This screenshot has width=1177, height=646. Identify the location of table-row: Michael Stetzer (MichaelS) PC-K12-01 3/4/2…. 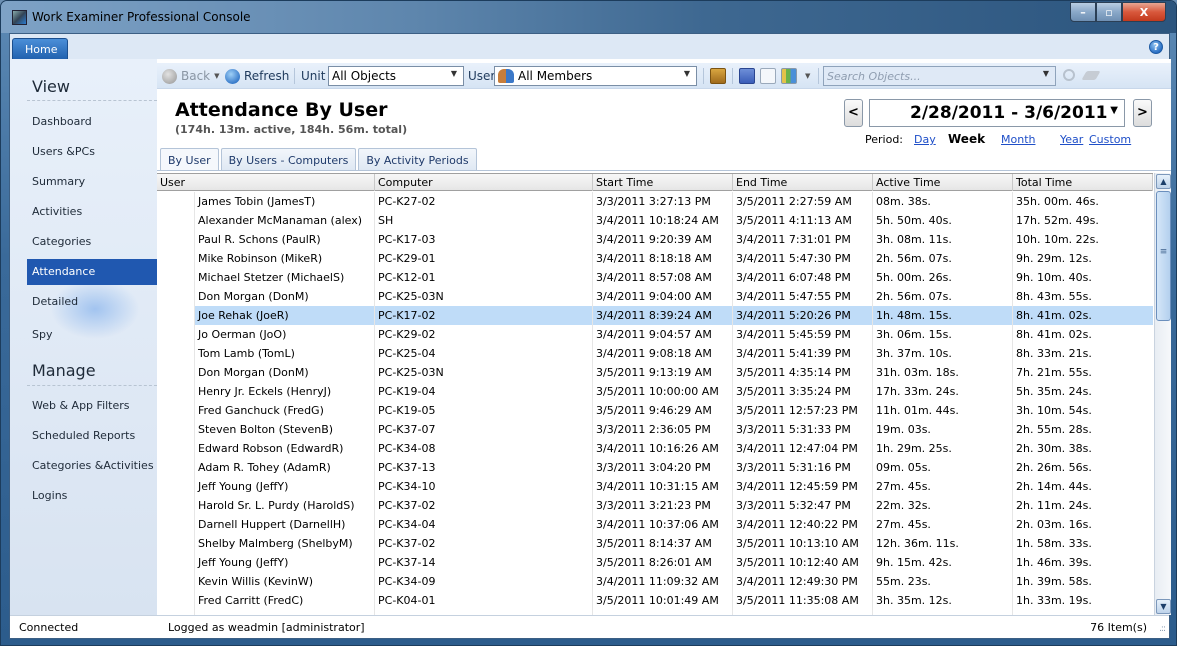
(655, 277).